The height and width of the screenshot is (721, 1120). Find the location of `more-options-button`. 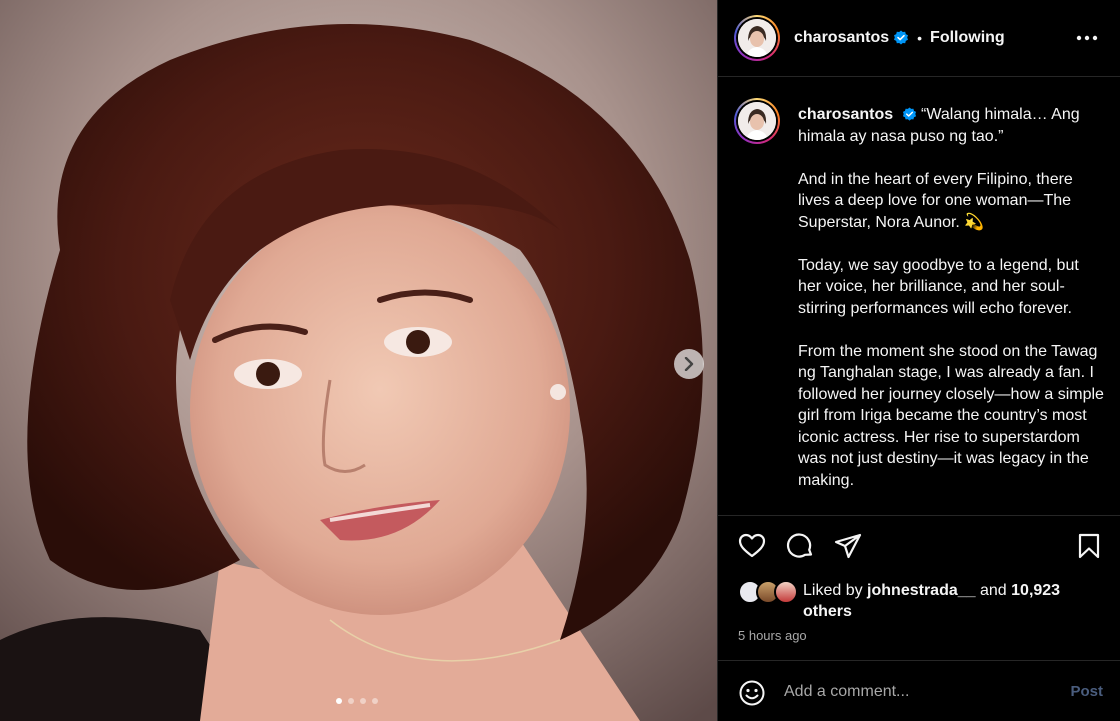

more-options-button is located at coordinates (1087, 38).